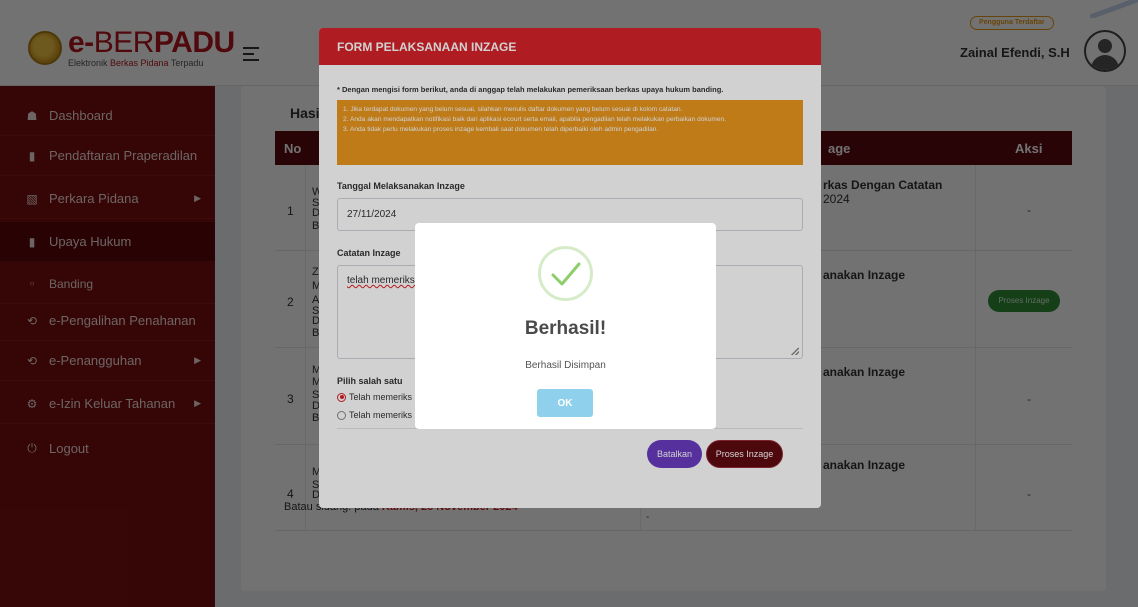 The height and width of the screenshot is (607, 1138). Describe the element at coordinates (565, 403) in the screenshot. I see `ok-button: OK` at that location.